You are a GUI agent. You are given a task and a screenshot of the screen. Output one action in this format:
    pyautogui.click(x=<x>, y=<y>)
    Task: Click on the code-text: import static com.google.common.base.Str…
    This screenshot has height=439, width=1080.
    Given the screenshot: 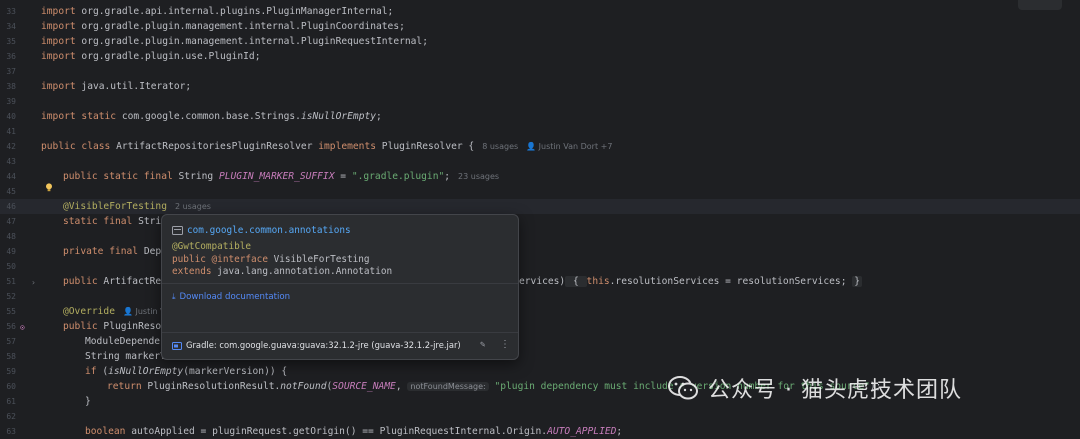 What is the action you would take?
    pyautogui.click(x=211, y=116)
    